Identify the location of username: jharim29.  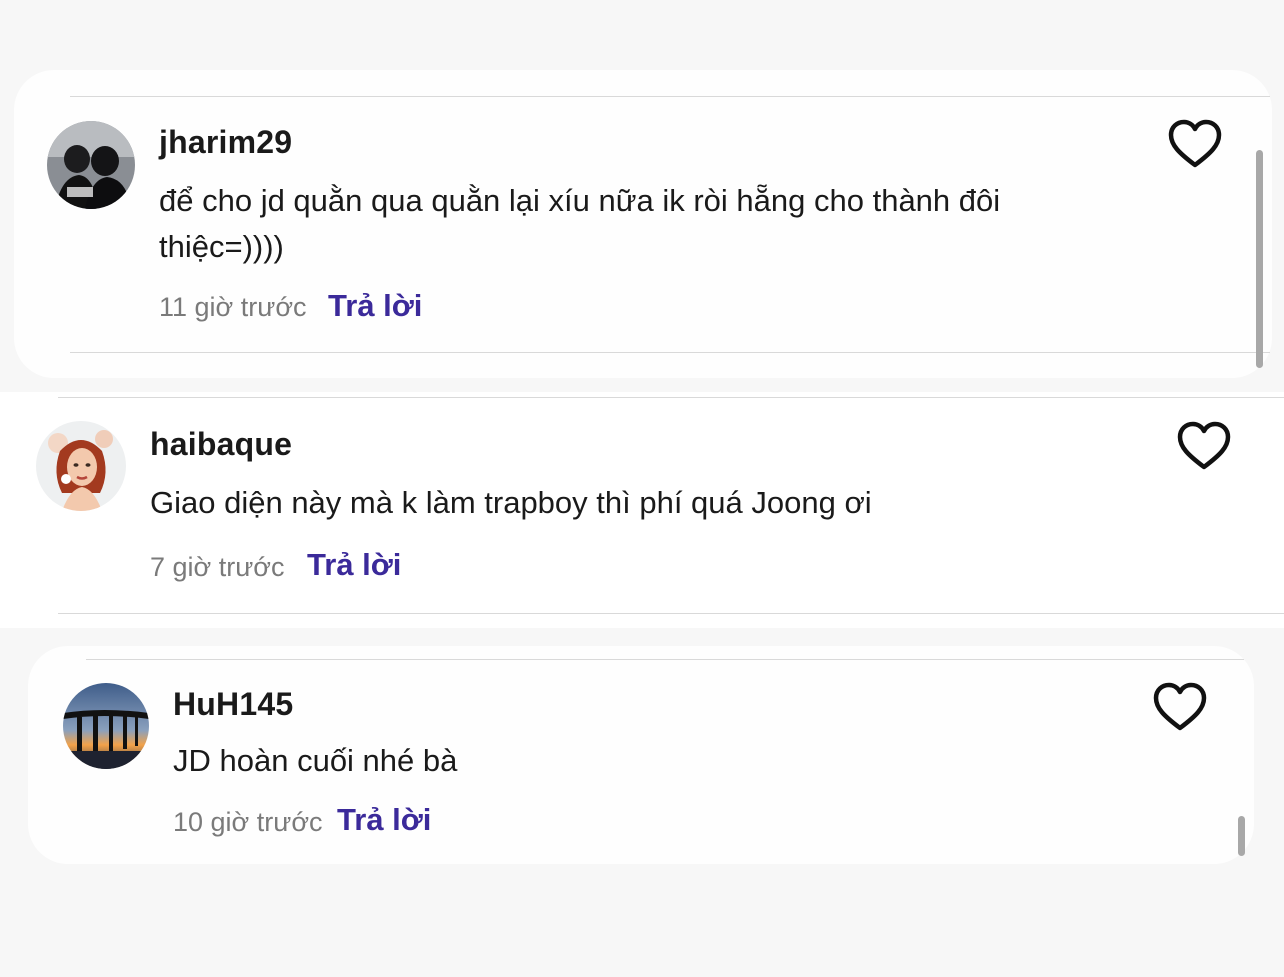
(225, 142).